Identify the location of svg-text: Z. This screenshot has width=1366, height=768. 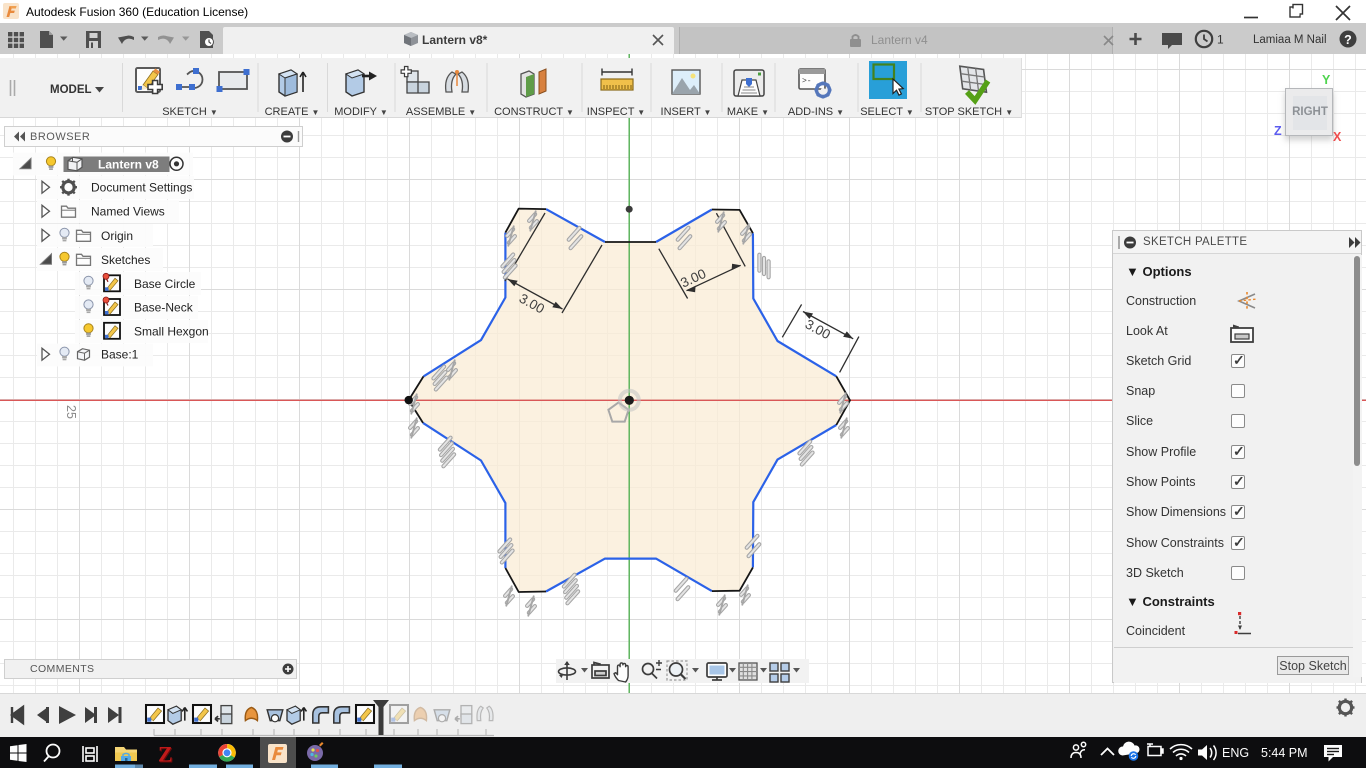
(165, 754).